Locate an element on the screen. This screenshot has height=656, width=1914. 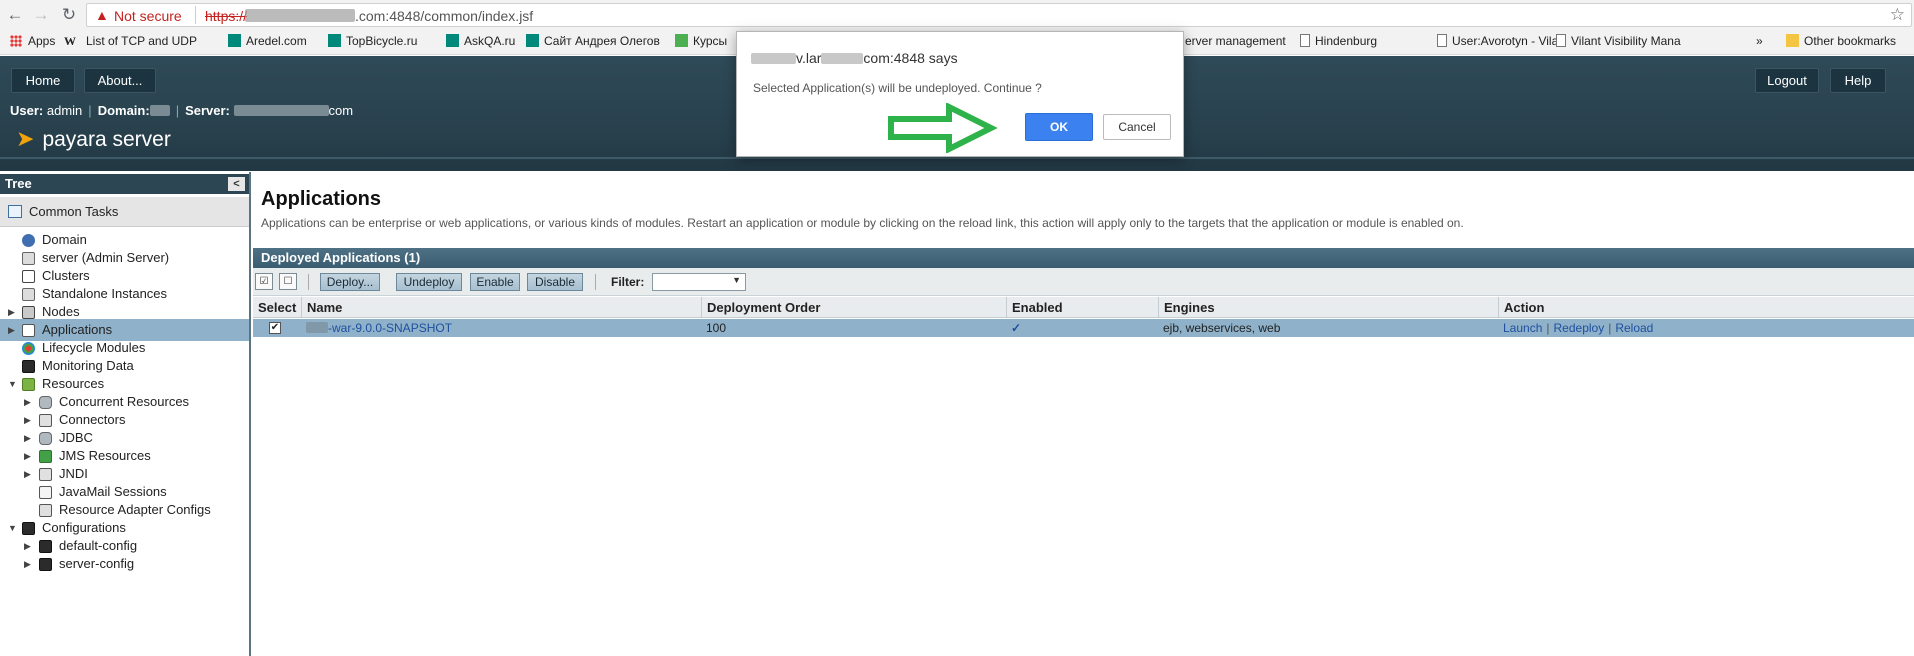
filter-dropdown: ▼ is located at coordinates (699, 282).